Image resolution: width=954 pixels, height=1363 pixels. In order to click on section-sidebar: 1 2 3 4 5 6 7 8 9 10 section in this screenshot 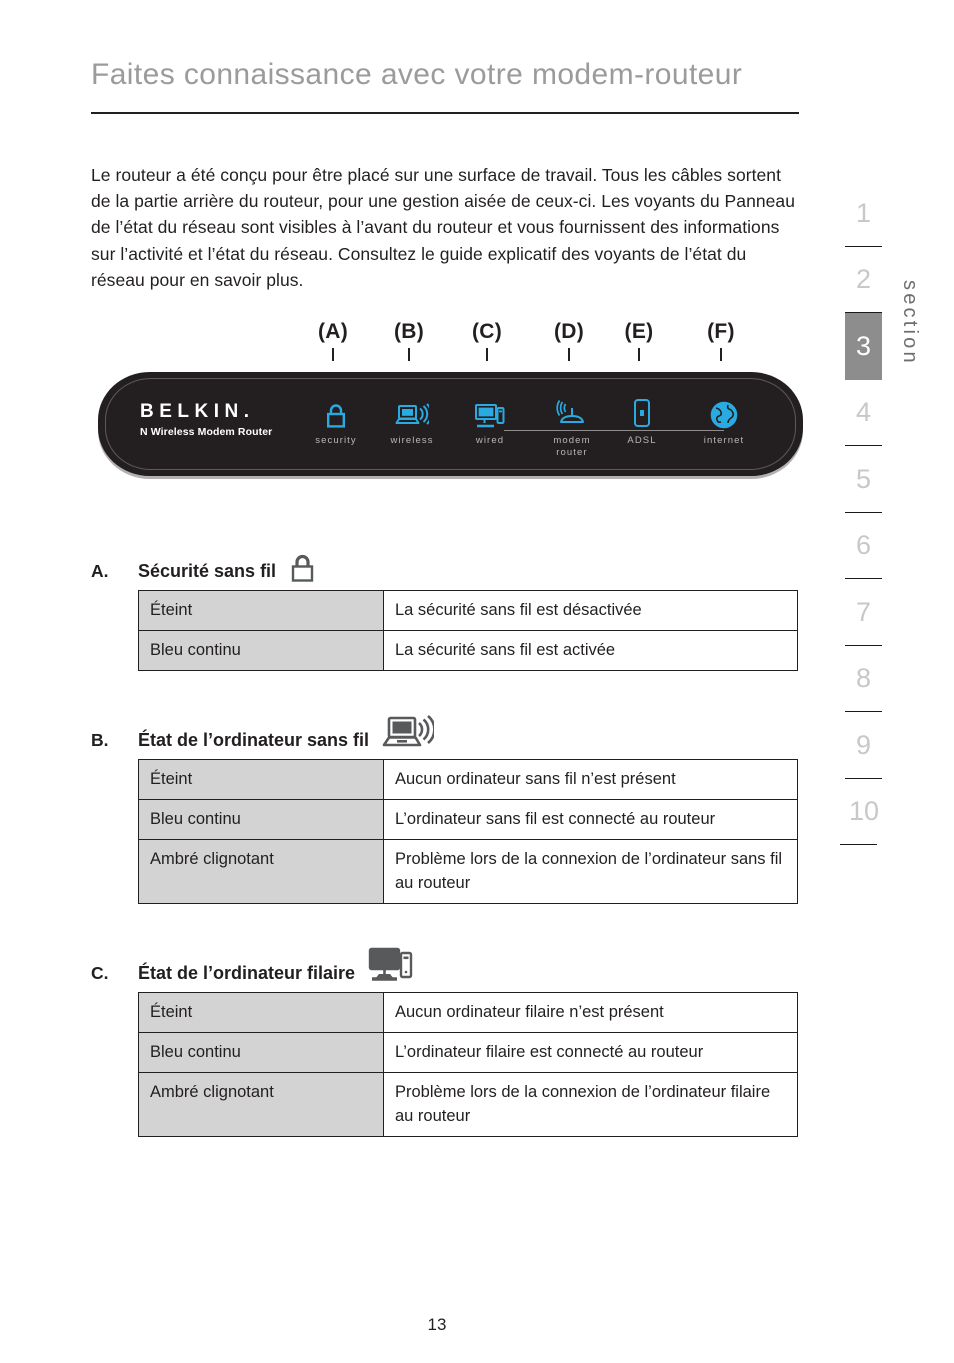, I will do `click(887, 520)`.